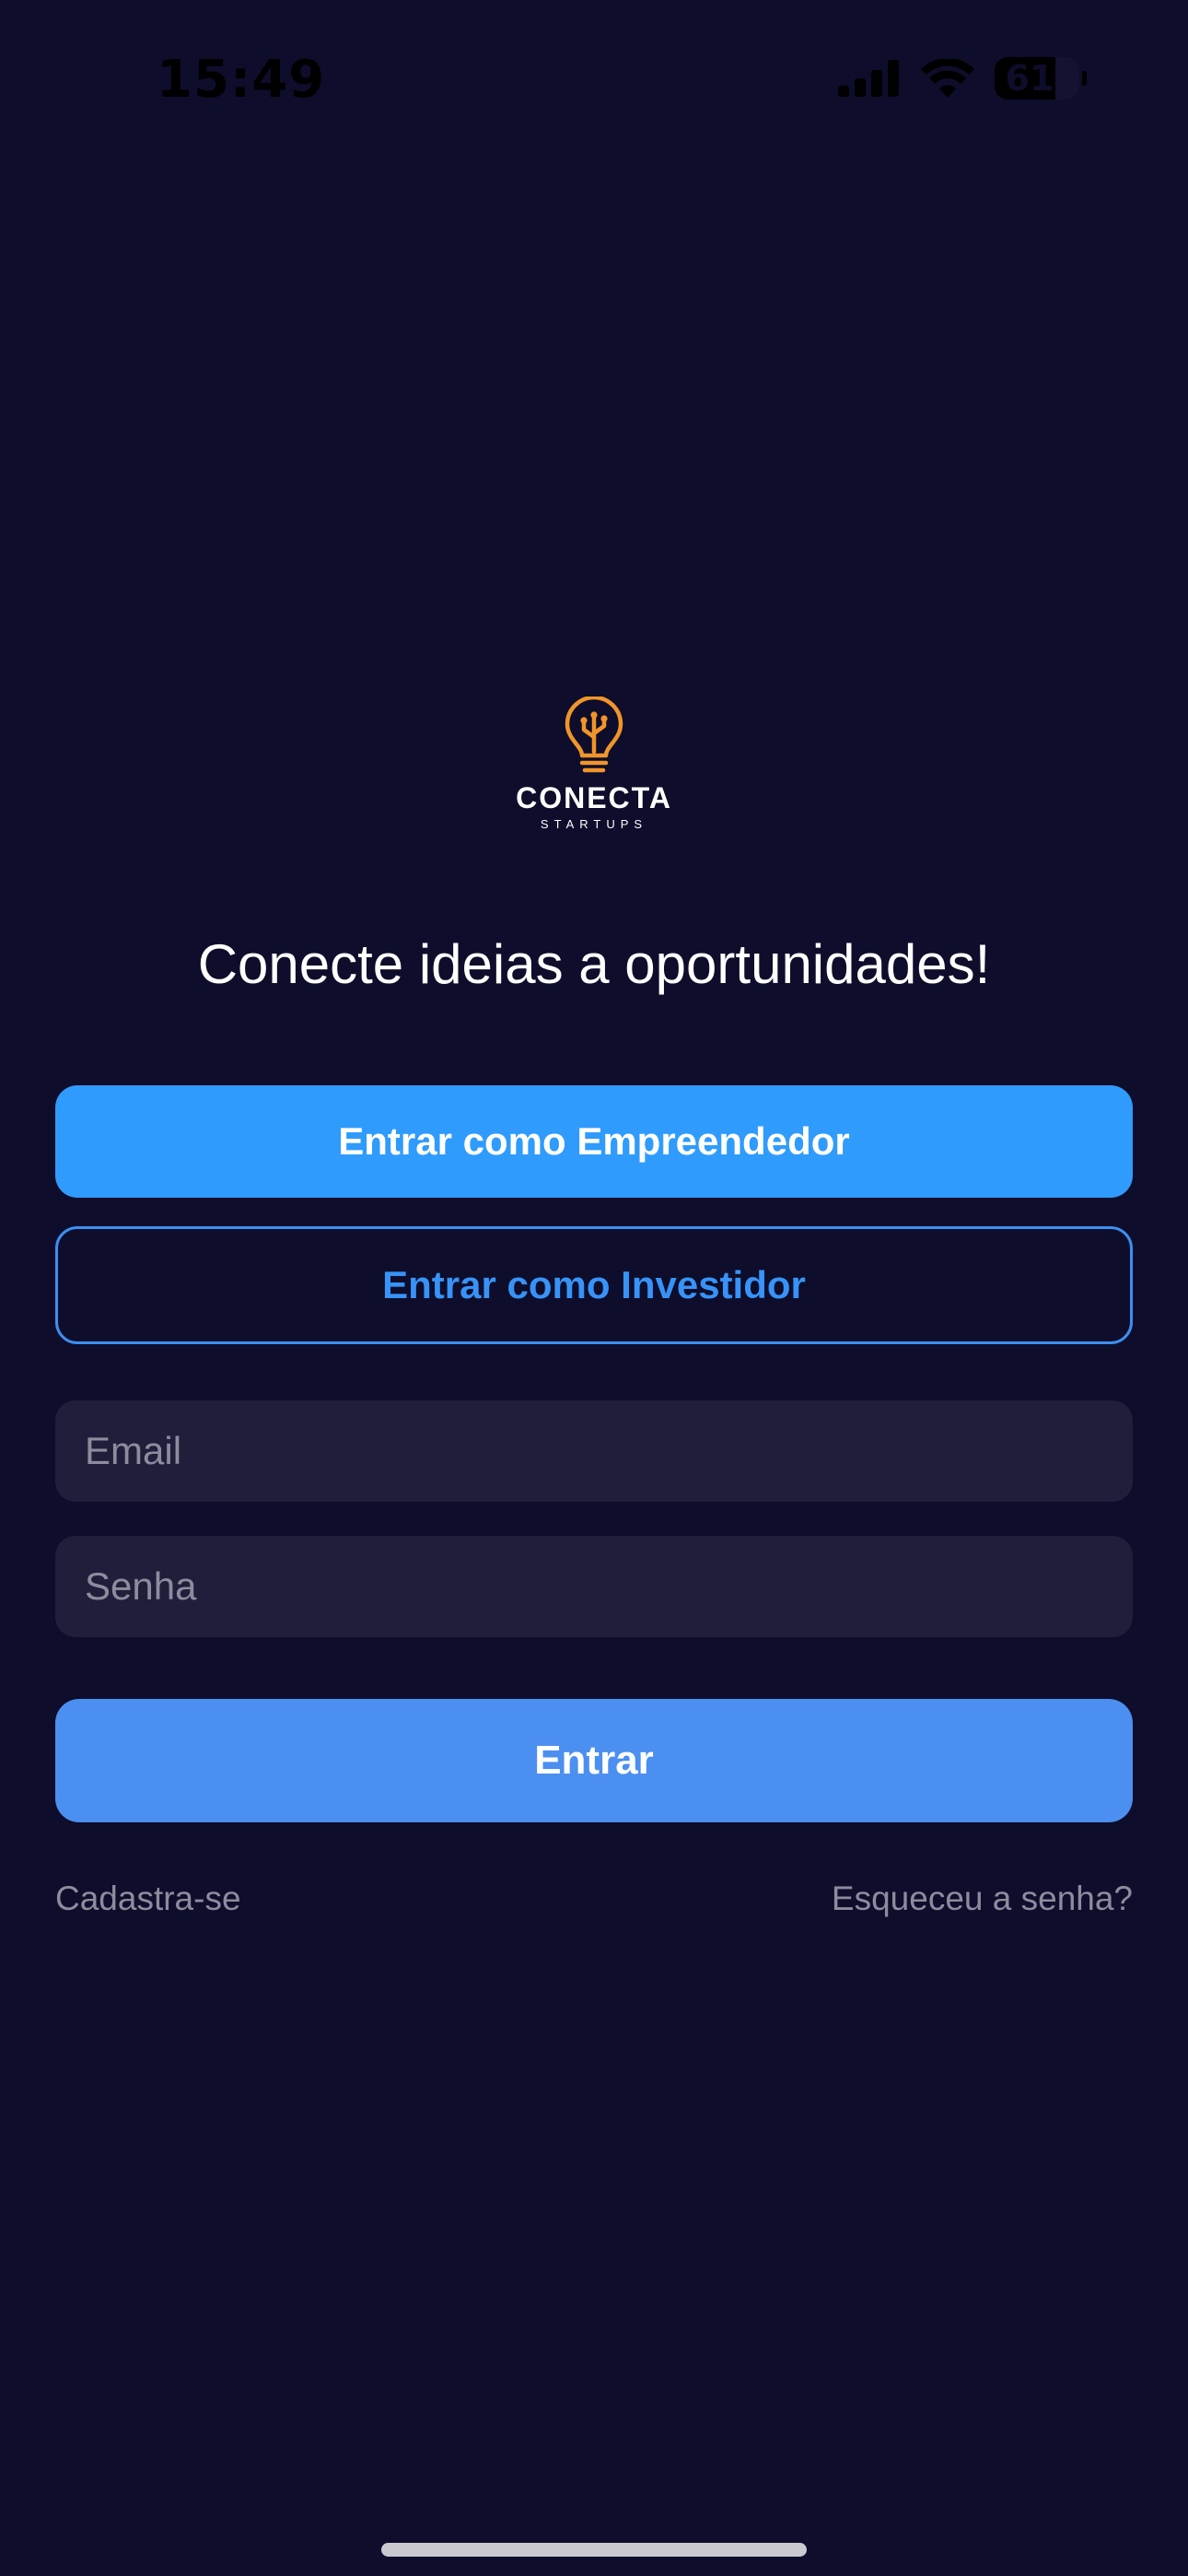 This screenshot has width=1188, height=2576. What do you see at coordinates (594, 964) in the screenshot?
I see `headline: Conecte ideias a oportunidades!` at bounding box center [594, 964].